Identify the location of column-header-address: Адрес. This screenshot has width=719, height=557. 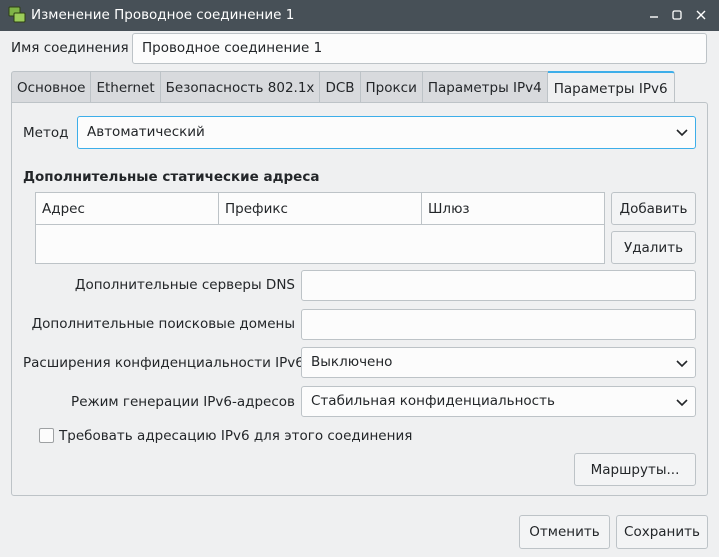
(127, 209).